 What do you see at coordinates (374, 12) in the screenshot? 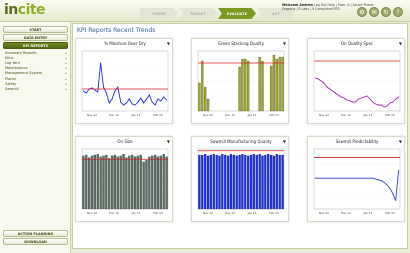
I see `mail-icon: ✉` at bounding box center [374, 12].